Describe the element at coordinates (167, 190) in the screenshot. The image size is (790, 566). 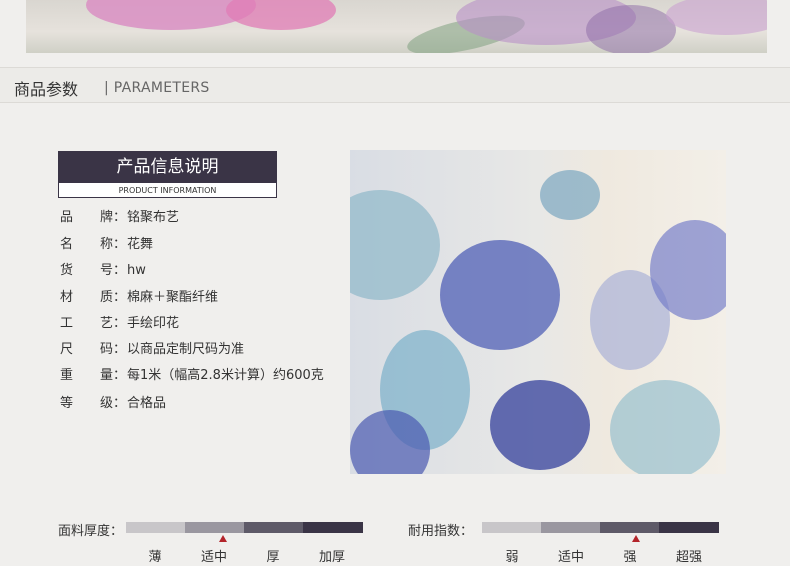
I see `info-subtitle: PRODUCT INFORMATION` at that location.